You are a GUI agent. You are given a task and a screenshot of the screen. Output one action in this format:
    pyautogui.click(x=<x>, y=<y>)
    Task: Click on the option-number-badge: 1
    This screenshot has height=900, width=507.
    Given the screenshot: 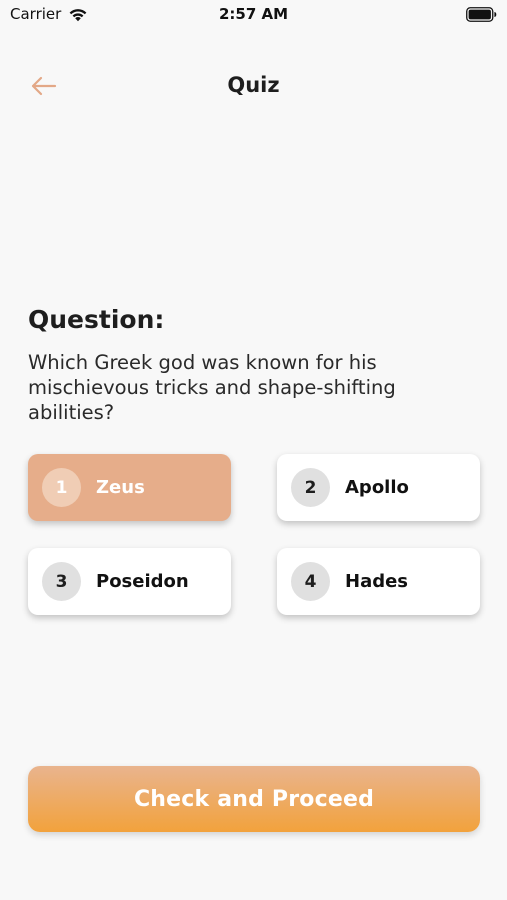 What is the action you would take?
    pyautogui.click(x=61, y=487)
    